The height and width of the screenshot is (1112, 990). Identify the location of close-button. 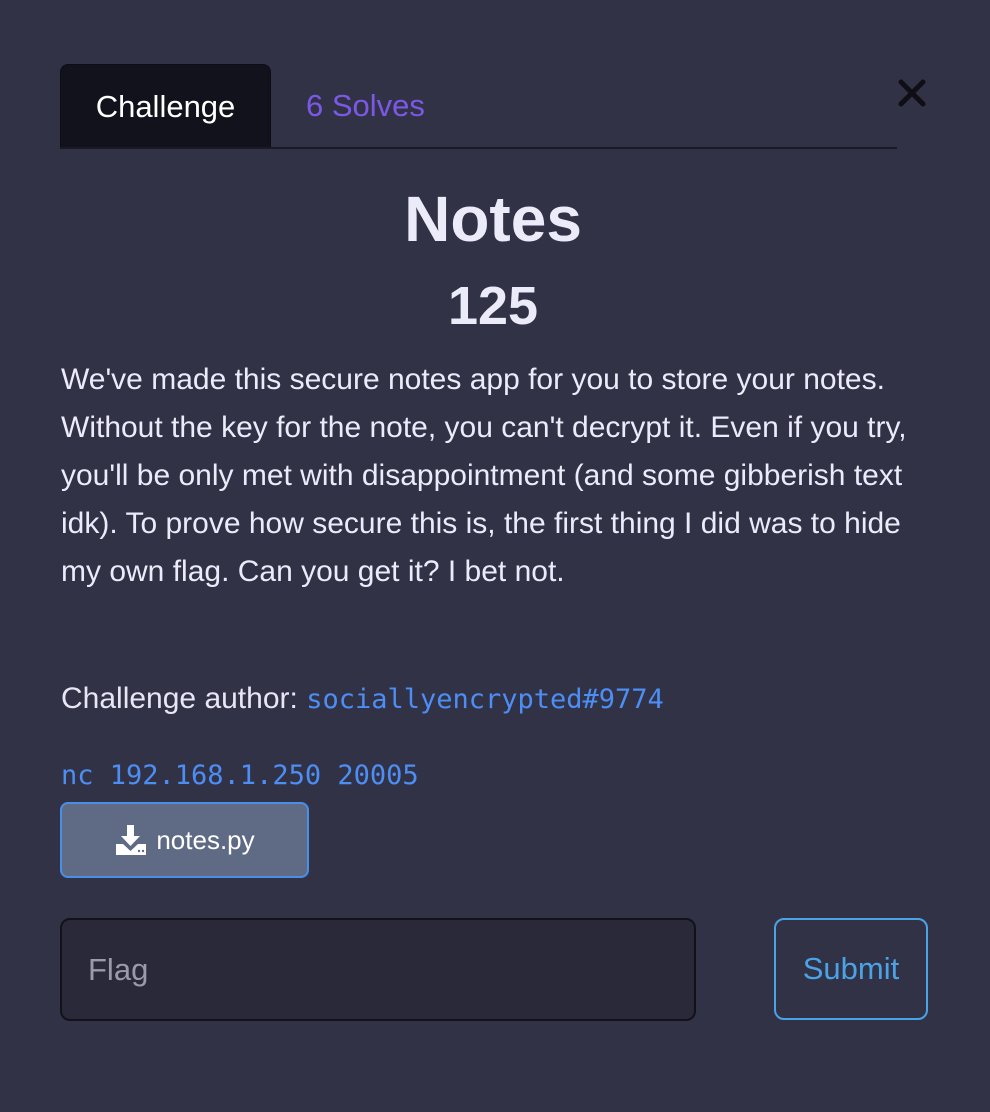
(912, 92).